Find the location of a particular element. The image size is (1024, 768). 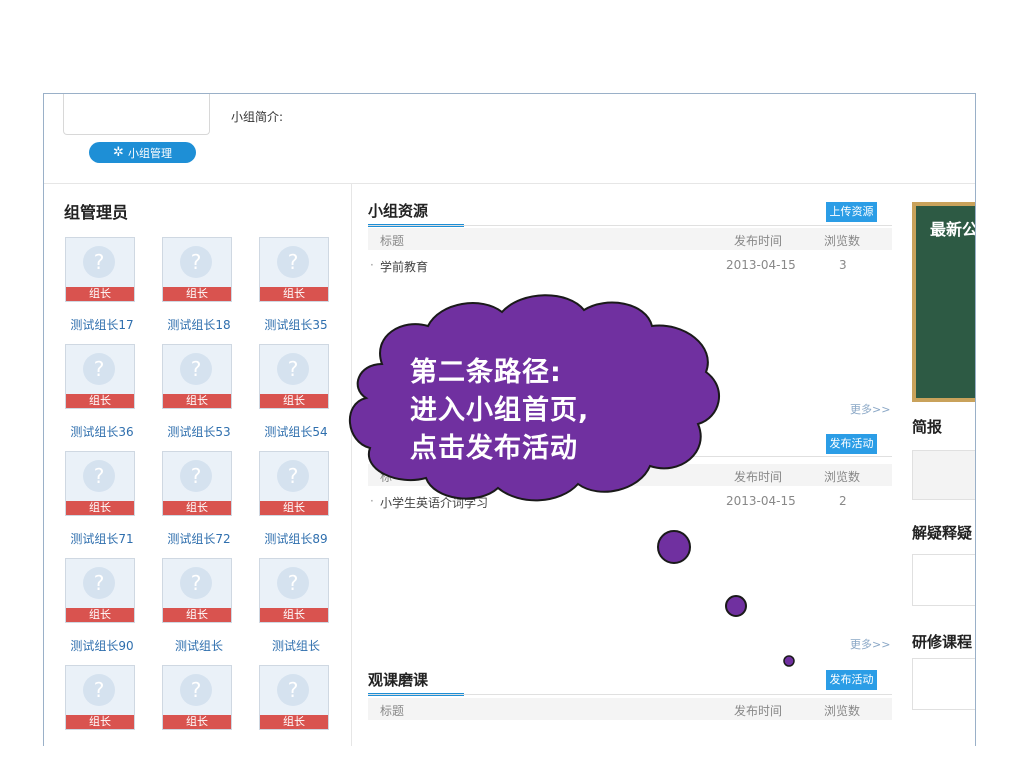

lessons-rule is located at coordinates (630, 694).